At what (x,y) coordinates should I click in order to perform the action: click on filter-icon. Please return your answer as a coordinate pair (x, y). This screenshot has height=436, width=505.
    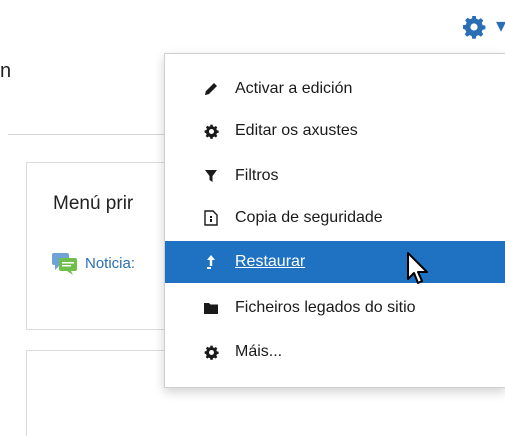
    Looking at the image, I should click on (211, 176).